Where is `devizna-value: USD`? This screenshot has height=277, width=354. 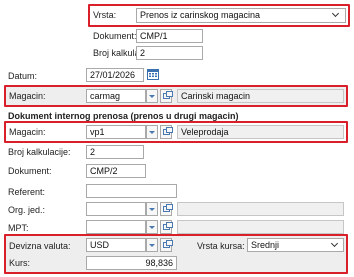 devizna-value: USD is located at coordinates (100, 245).